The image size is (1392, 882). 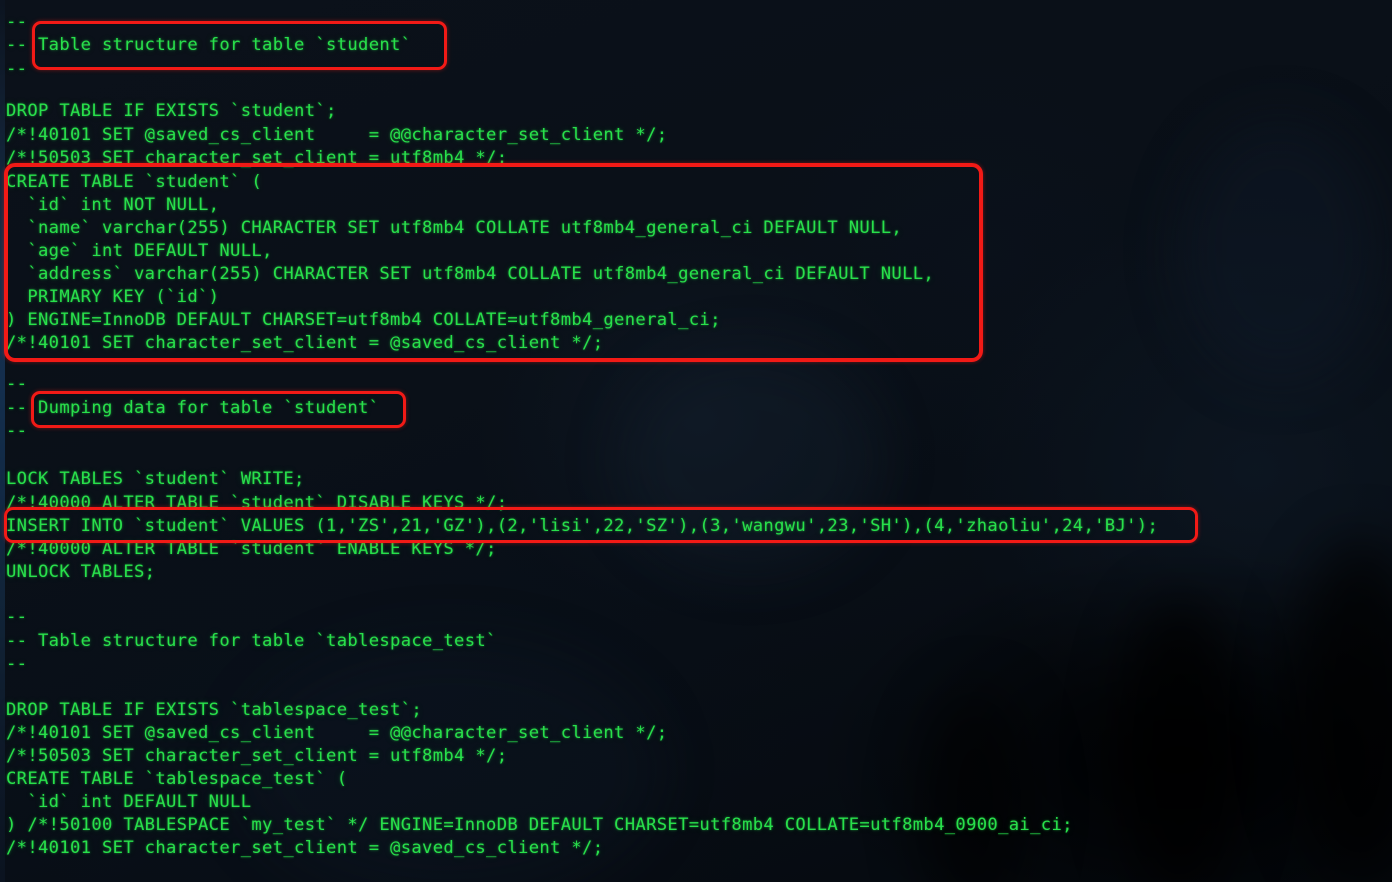 I want to click on code-line: DROP TABLE IF EXISTS `student`;, so click(x=171, y=111).